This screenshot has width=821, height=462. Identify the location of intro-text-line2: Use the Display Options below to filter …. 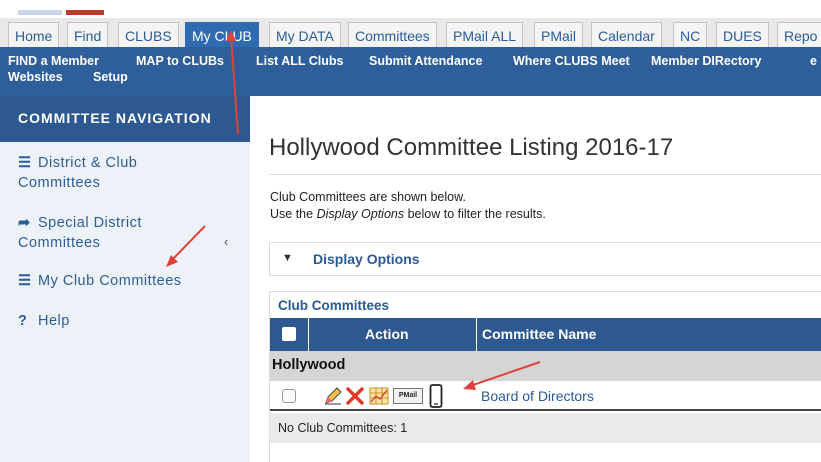
(408, 214).